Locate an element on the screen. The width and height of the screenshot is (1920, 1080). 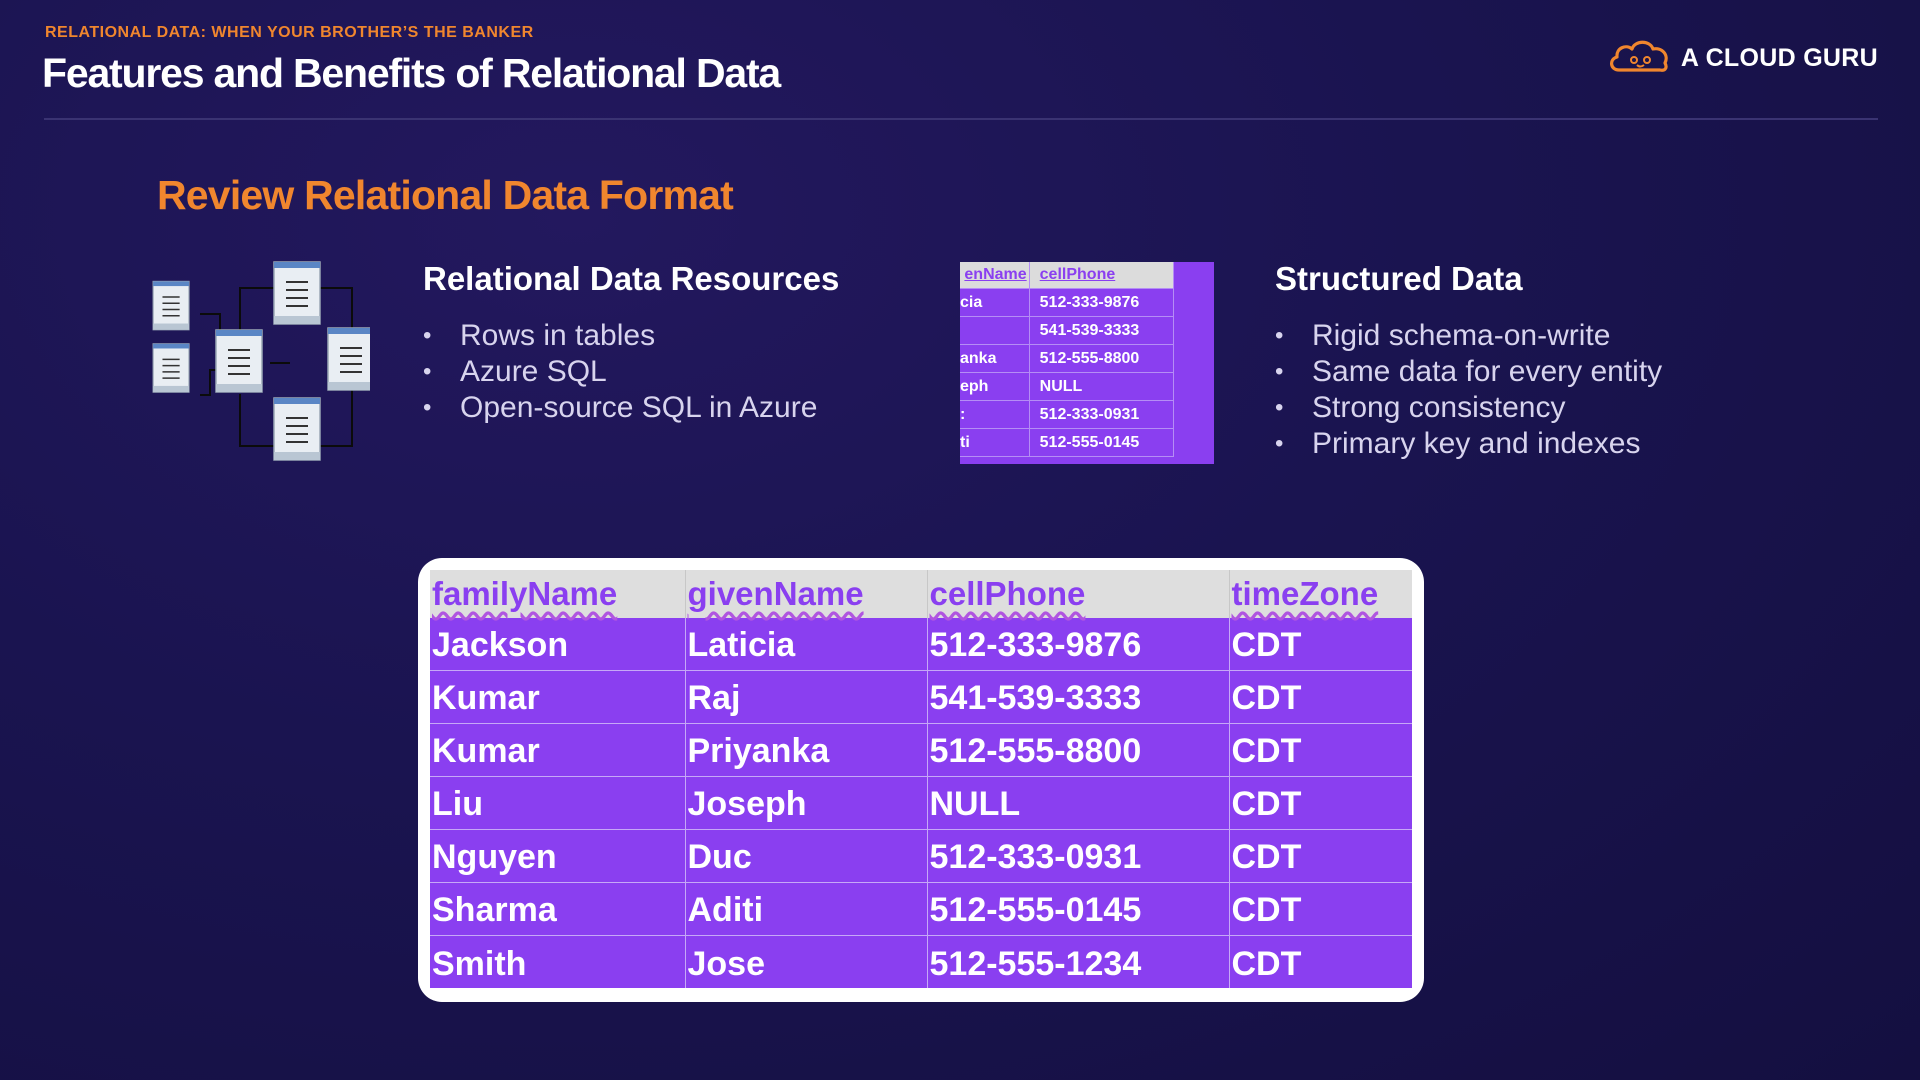
table-row: Kumar Priyanka 512-555-8800 CDT is located at coordinates (921, 750).